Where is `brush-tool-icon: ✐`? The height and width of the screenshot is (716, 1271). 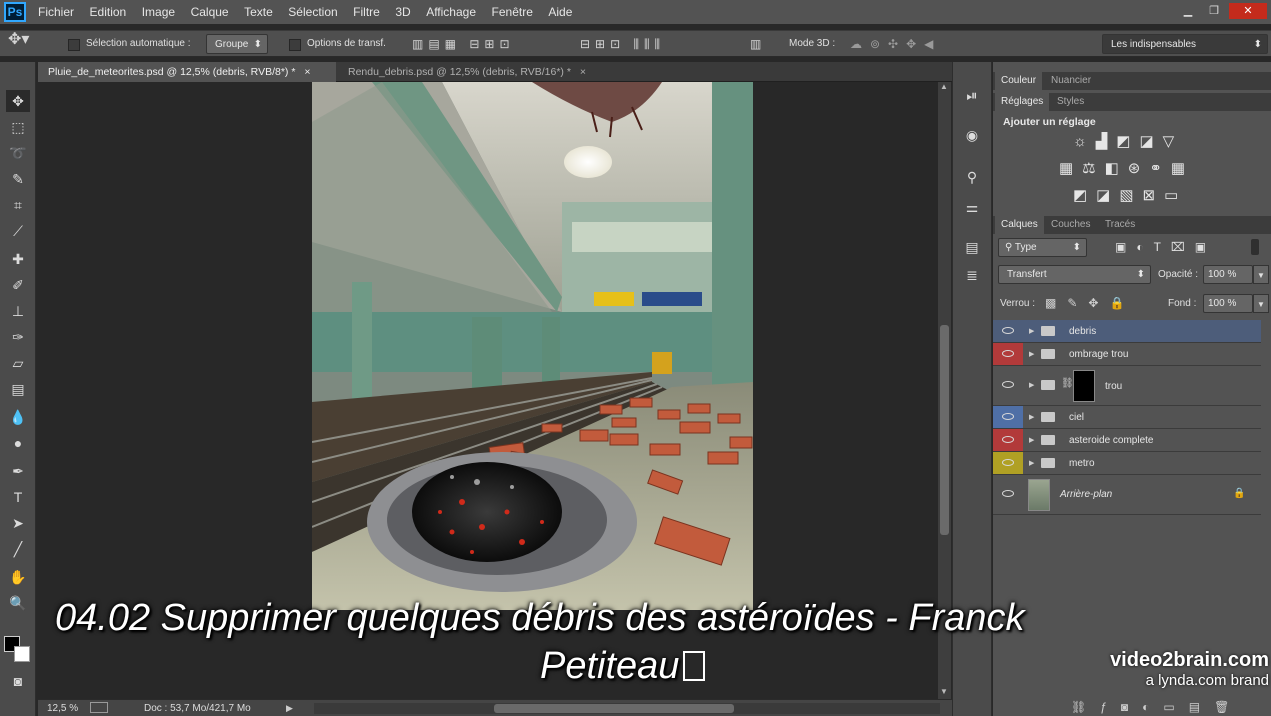
brush-tool-icon: ✐ is located at coordinates (18, 285).